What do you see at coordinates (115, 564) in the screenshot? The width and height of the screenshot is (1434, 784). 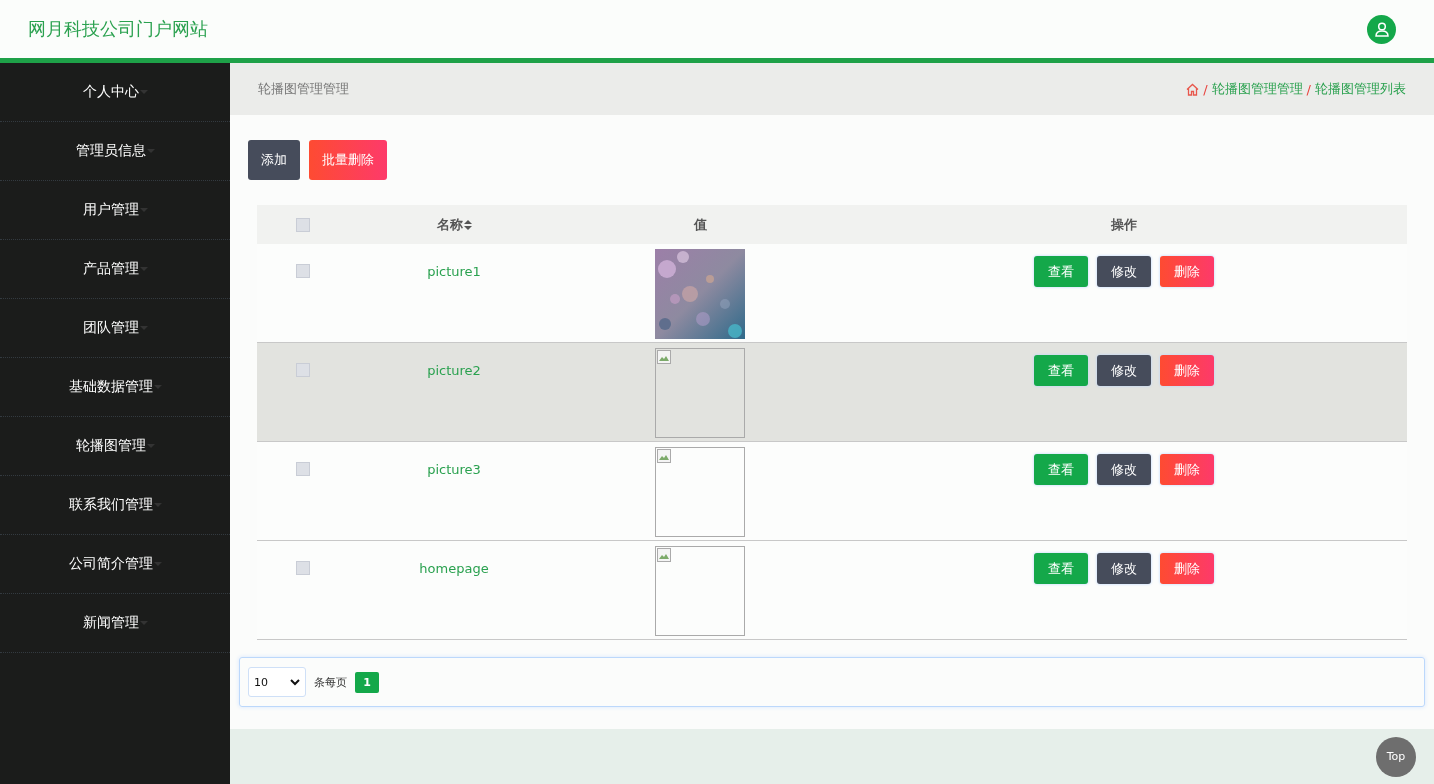 I see `sidebar-item: 公司简介管理` at bounding box center [115, 564].